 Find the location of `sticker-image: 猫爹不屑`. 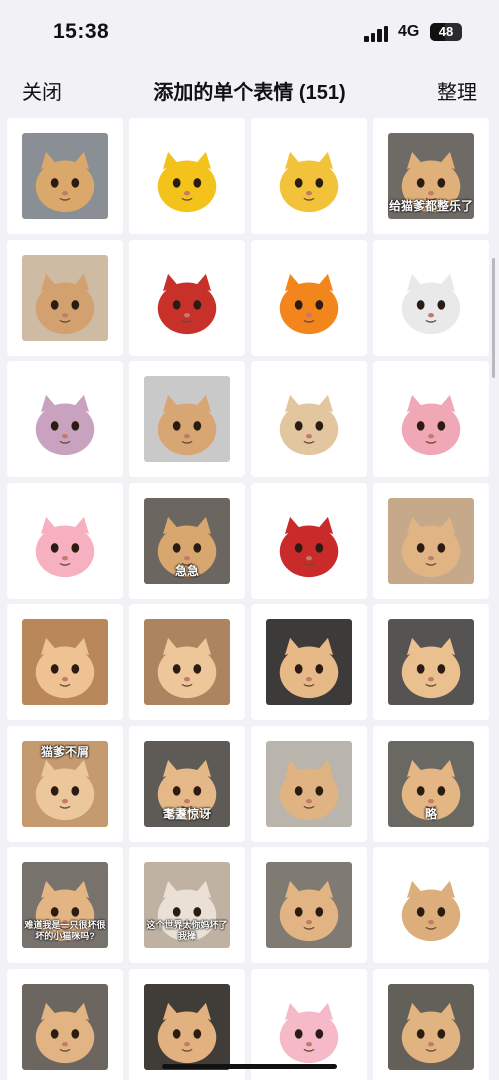

sticker-image: 猫爹不屑 is located at coordinates (65, 783).